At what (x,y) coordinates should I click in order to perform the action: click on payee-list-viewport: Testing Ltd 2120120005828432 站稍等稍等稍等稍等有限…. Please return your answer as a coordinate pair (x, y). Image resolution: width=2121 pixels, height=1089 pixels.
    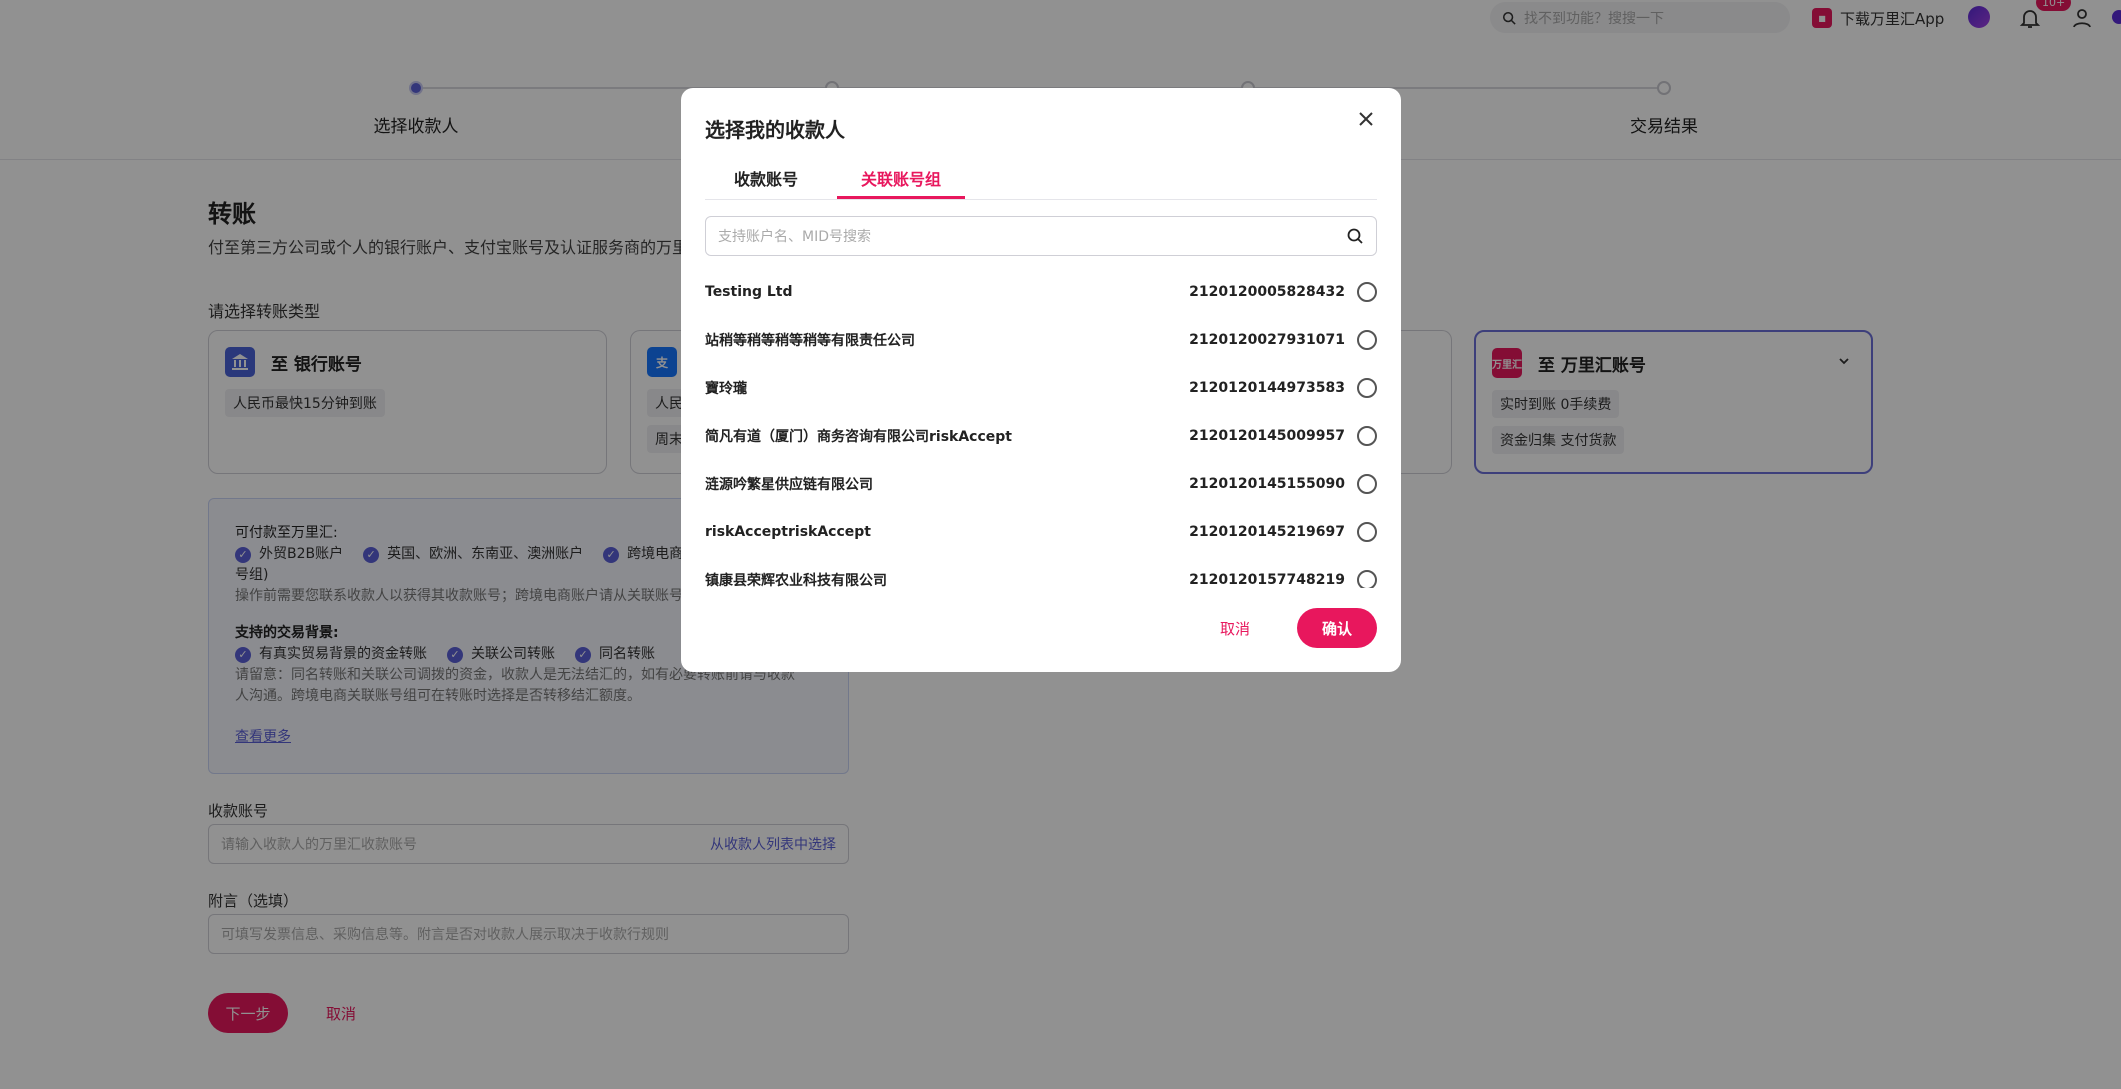
    Looking at the image, I should click on (1041, 428).